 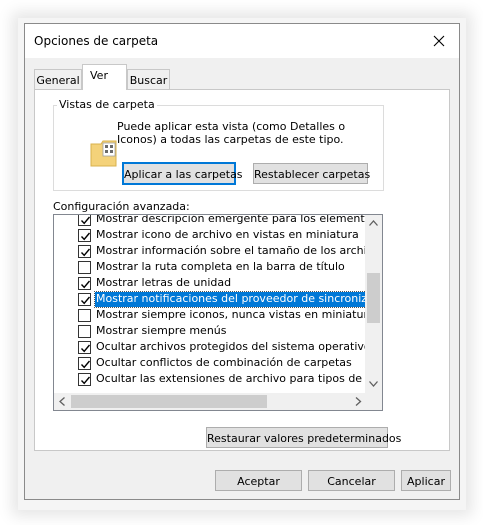 I want to click on title-bar: Opciones de carpeta, so click(x=242, y=41).